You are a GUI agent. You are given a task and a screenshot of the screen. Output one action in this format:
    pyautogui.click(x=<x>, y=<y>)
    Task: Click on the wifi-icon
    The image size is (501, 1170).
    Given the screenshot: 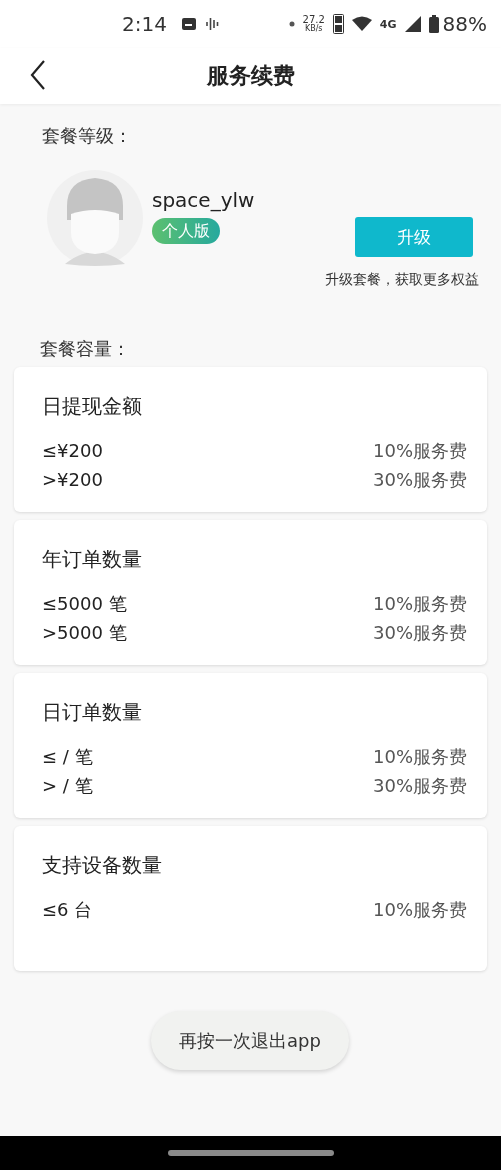 What is the action you would take?
    pyautogui.click(x=361, y=24)
    